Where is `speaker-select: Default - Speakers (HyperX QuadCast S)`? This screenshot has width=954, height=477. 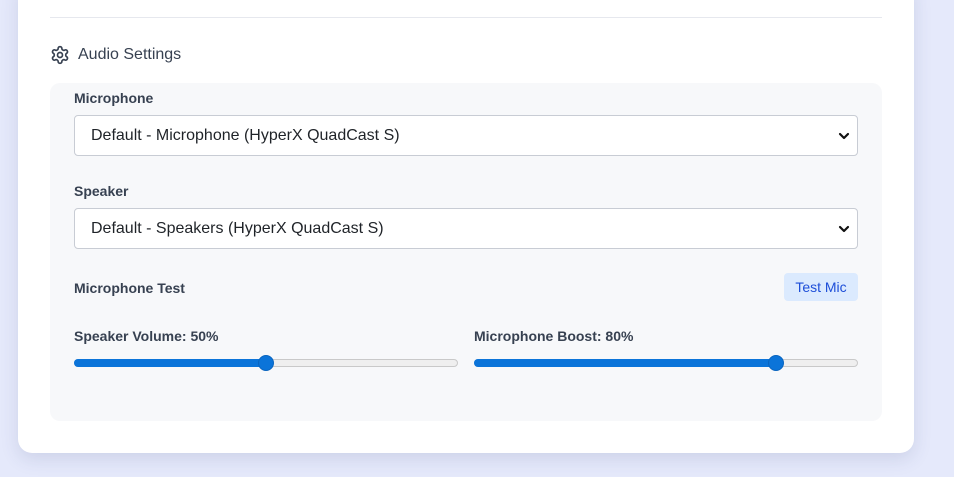
speaker-select: Default - Speakers (HyperX QuadCast S) is located at coordinates (466, 228).